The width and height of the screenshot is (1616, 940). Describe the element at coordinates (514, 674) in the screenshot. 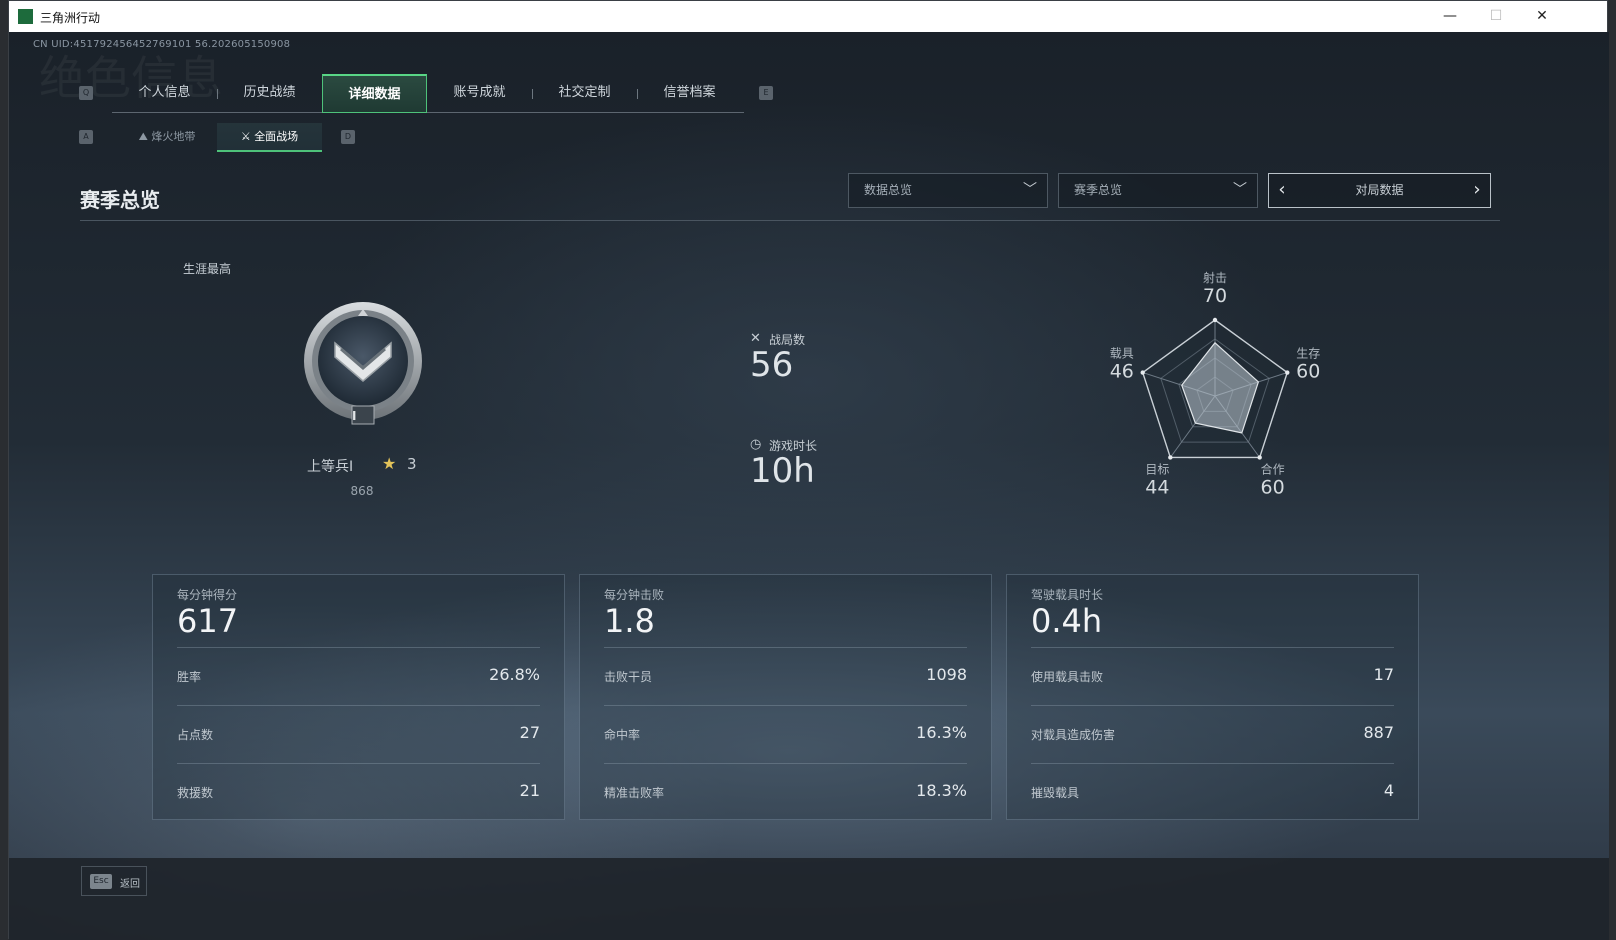

I see `row-value: 26.8%` at that location.